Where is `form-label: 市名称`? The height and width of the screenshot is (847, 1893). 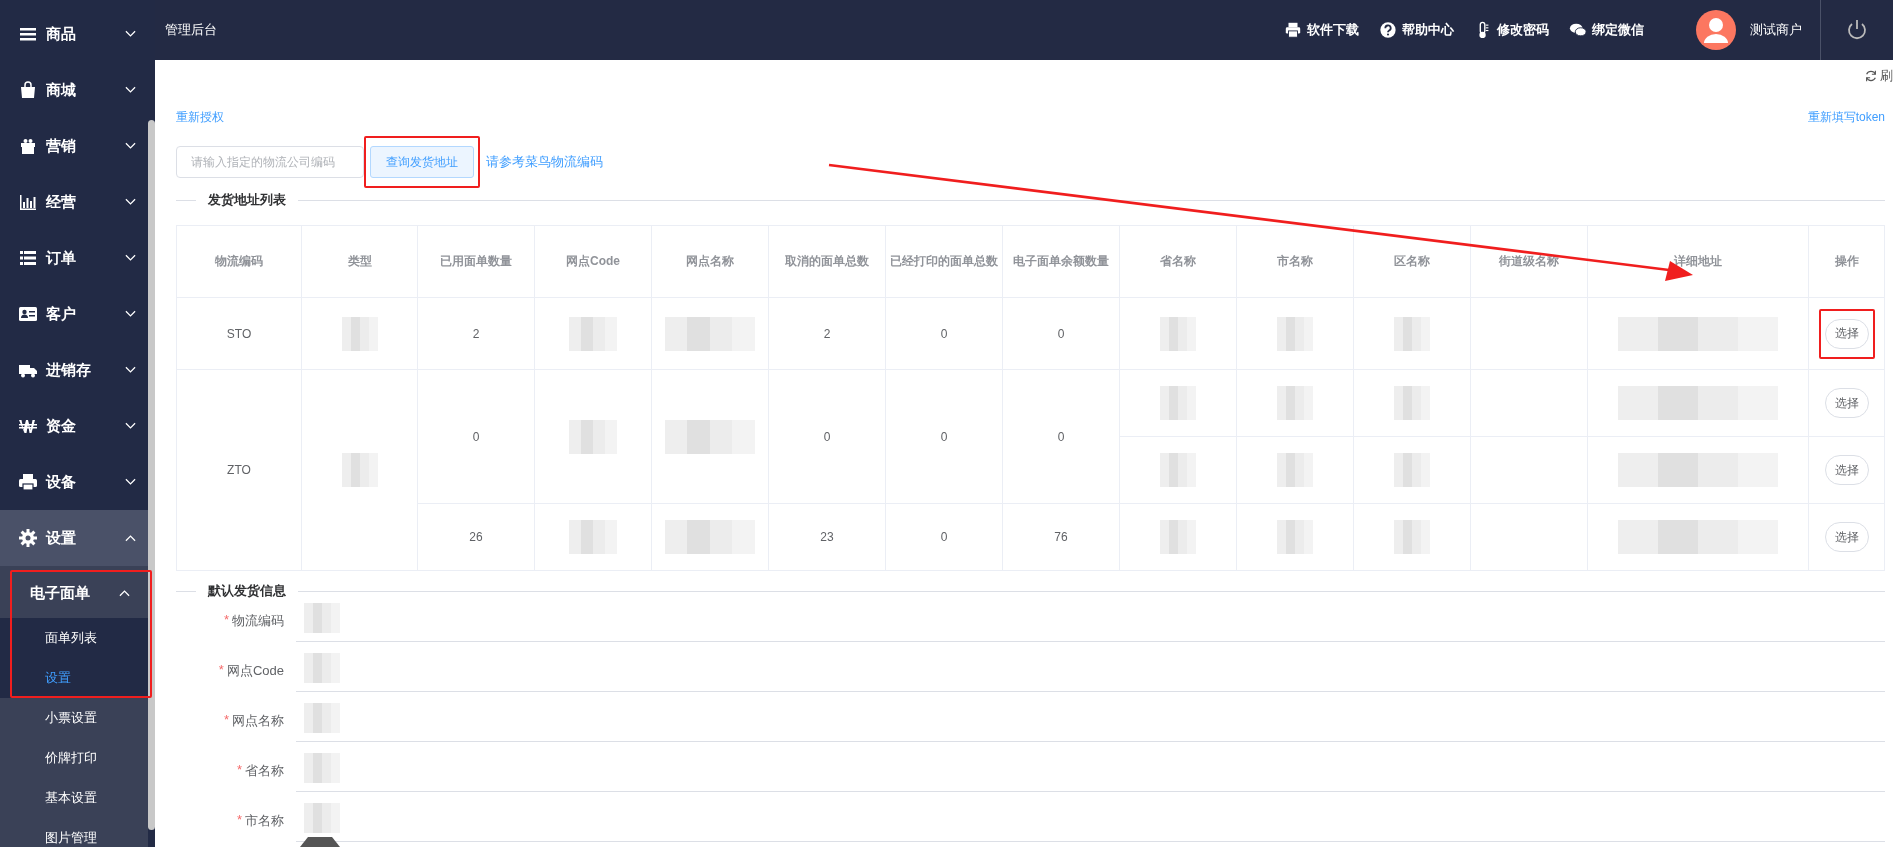 form-label: 市名称 is located at coordinates (264, 821).